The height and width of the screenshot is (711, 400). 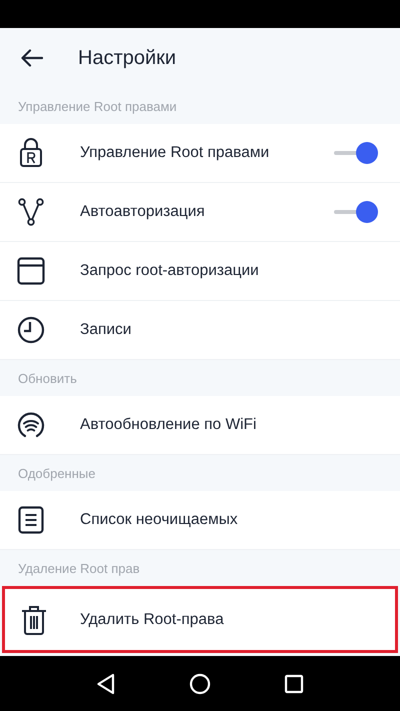 What do you see at coordinates (57, 473) in the screenshot?
I see `section-header: Одобренные` at bounding box center [57, 473].